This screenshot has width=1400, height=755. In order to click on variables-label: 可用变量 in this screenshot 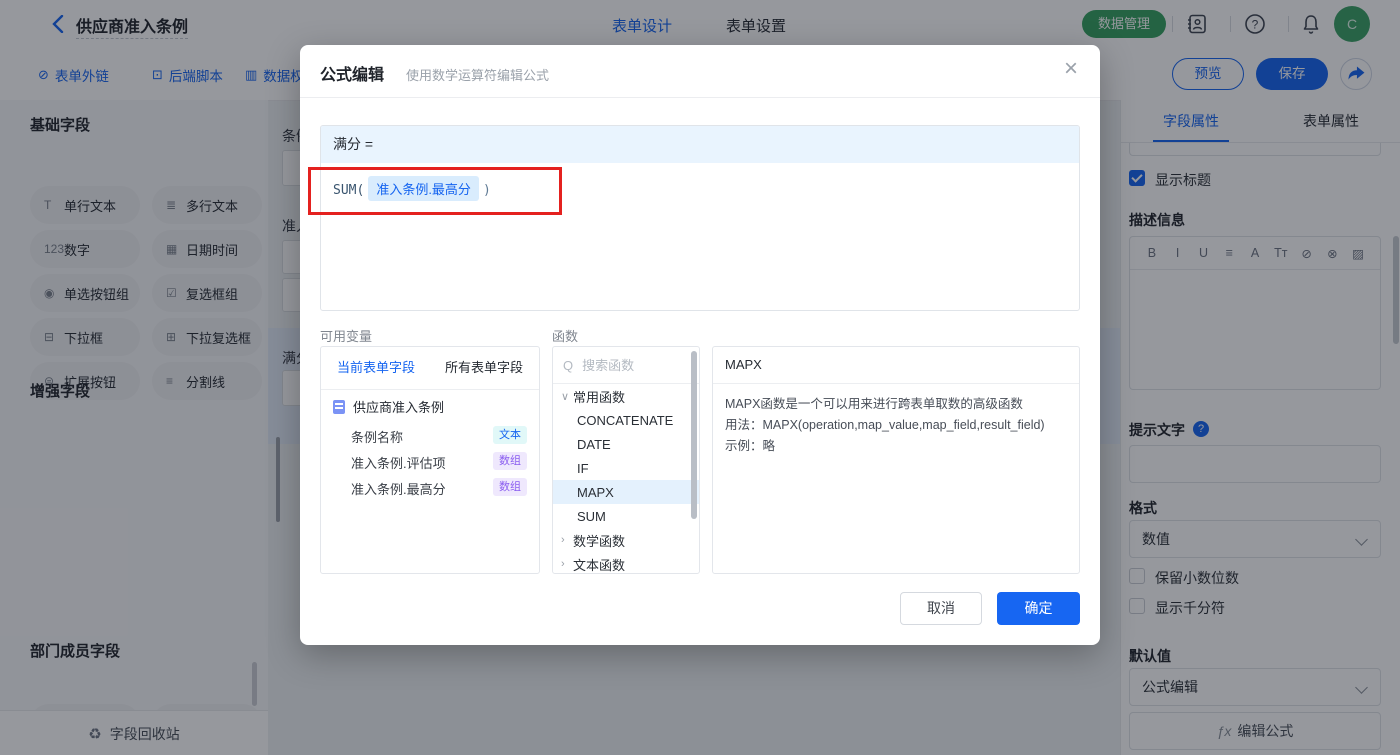, I will do `click(346, 336)`.